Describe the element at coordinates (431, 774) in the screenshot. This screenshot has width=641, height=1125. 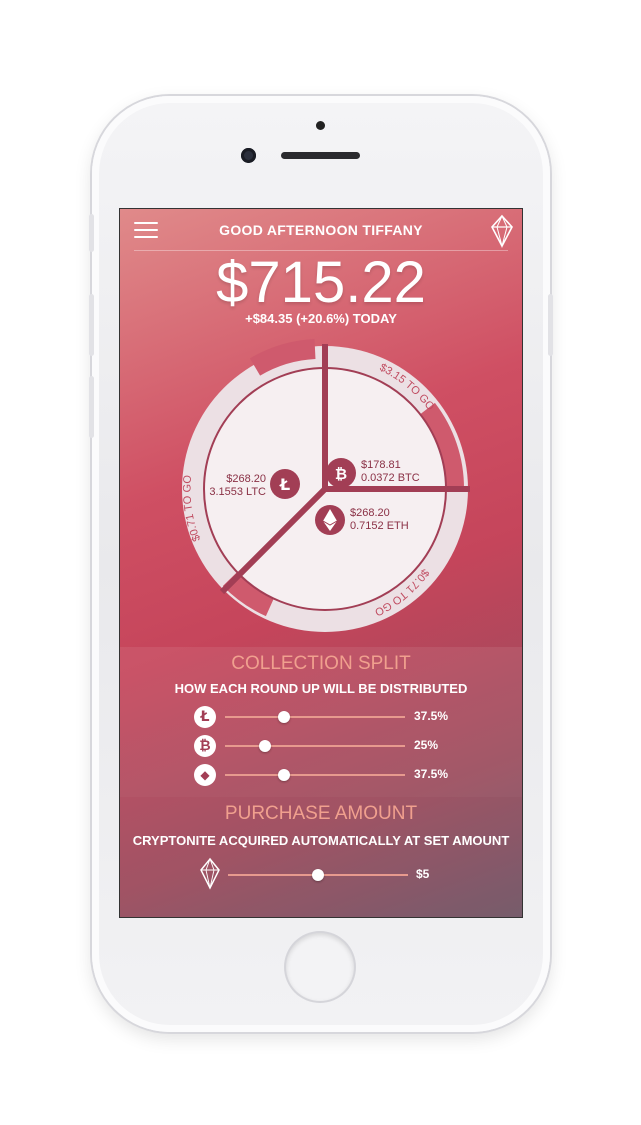
I see `eth-split-percent: 37.5%` at that location.